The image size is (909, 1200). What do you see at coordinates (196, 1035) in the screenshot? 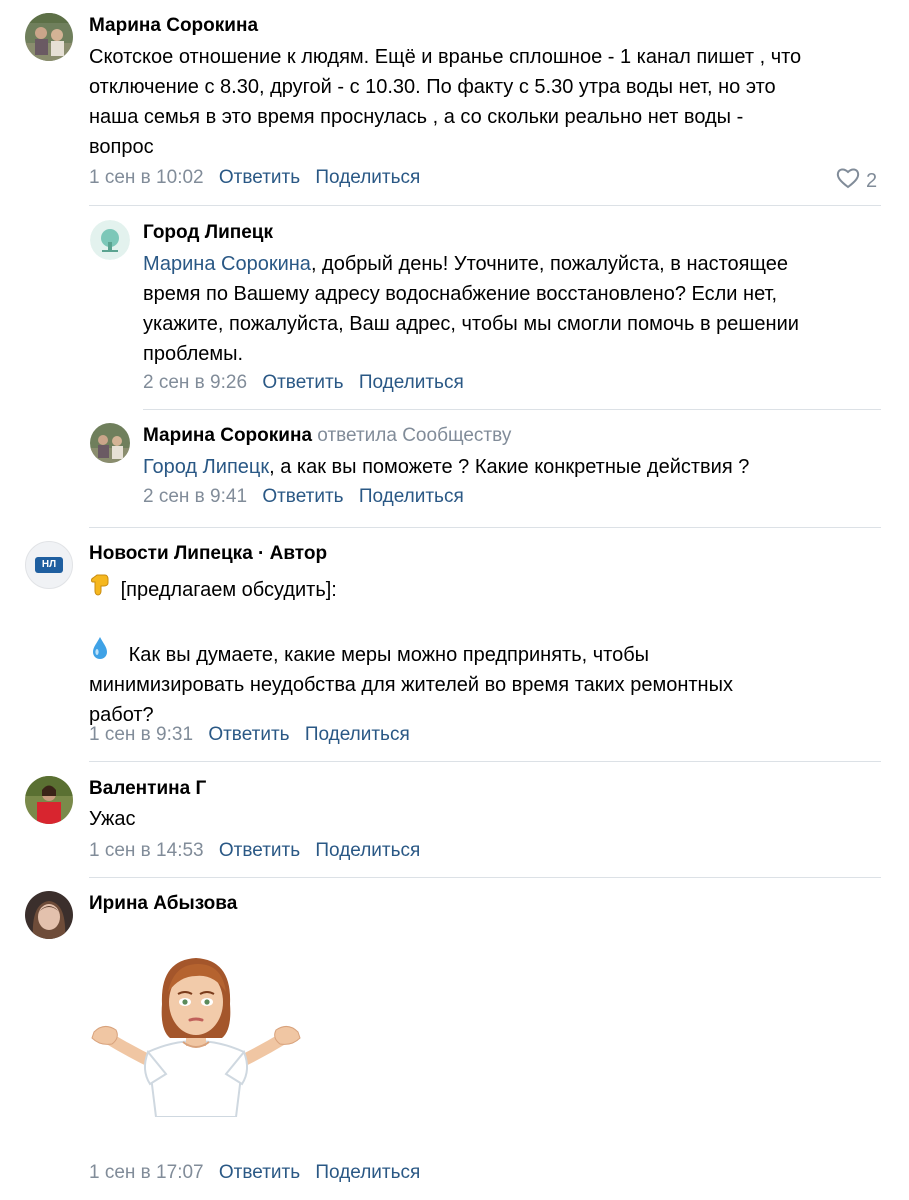
I see `shrugging-woman-sticker` at bounding box center [196, 1035].